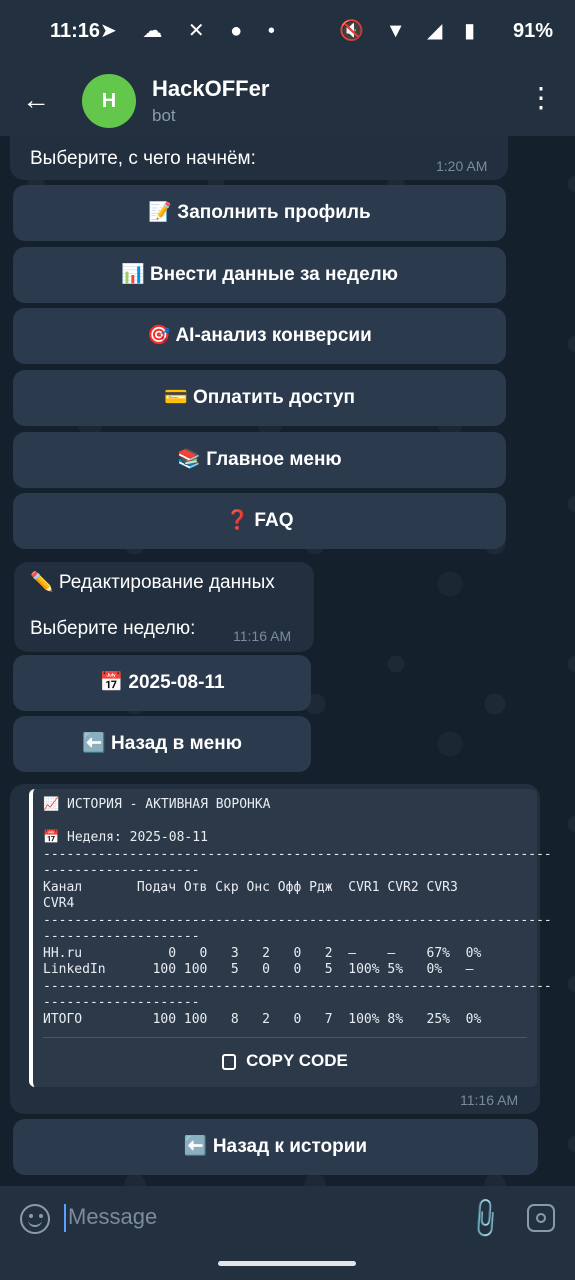 This screenshot has width=575, height=1280. I want to click on fill-profile-button: 📝 Заполнить профиль, so click(259, 213).